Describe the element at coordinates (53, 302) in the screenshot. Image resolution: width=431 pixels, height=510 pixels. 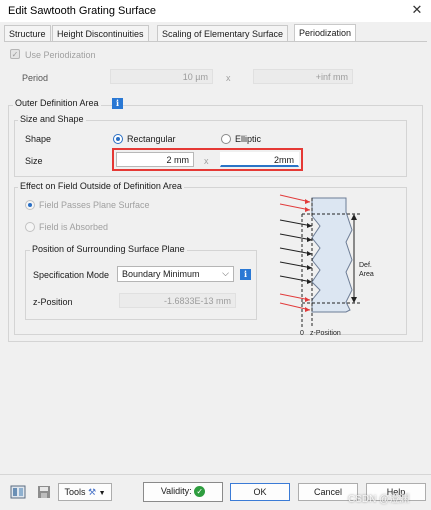
I see `z-position-label: z-Position` at that location.